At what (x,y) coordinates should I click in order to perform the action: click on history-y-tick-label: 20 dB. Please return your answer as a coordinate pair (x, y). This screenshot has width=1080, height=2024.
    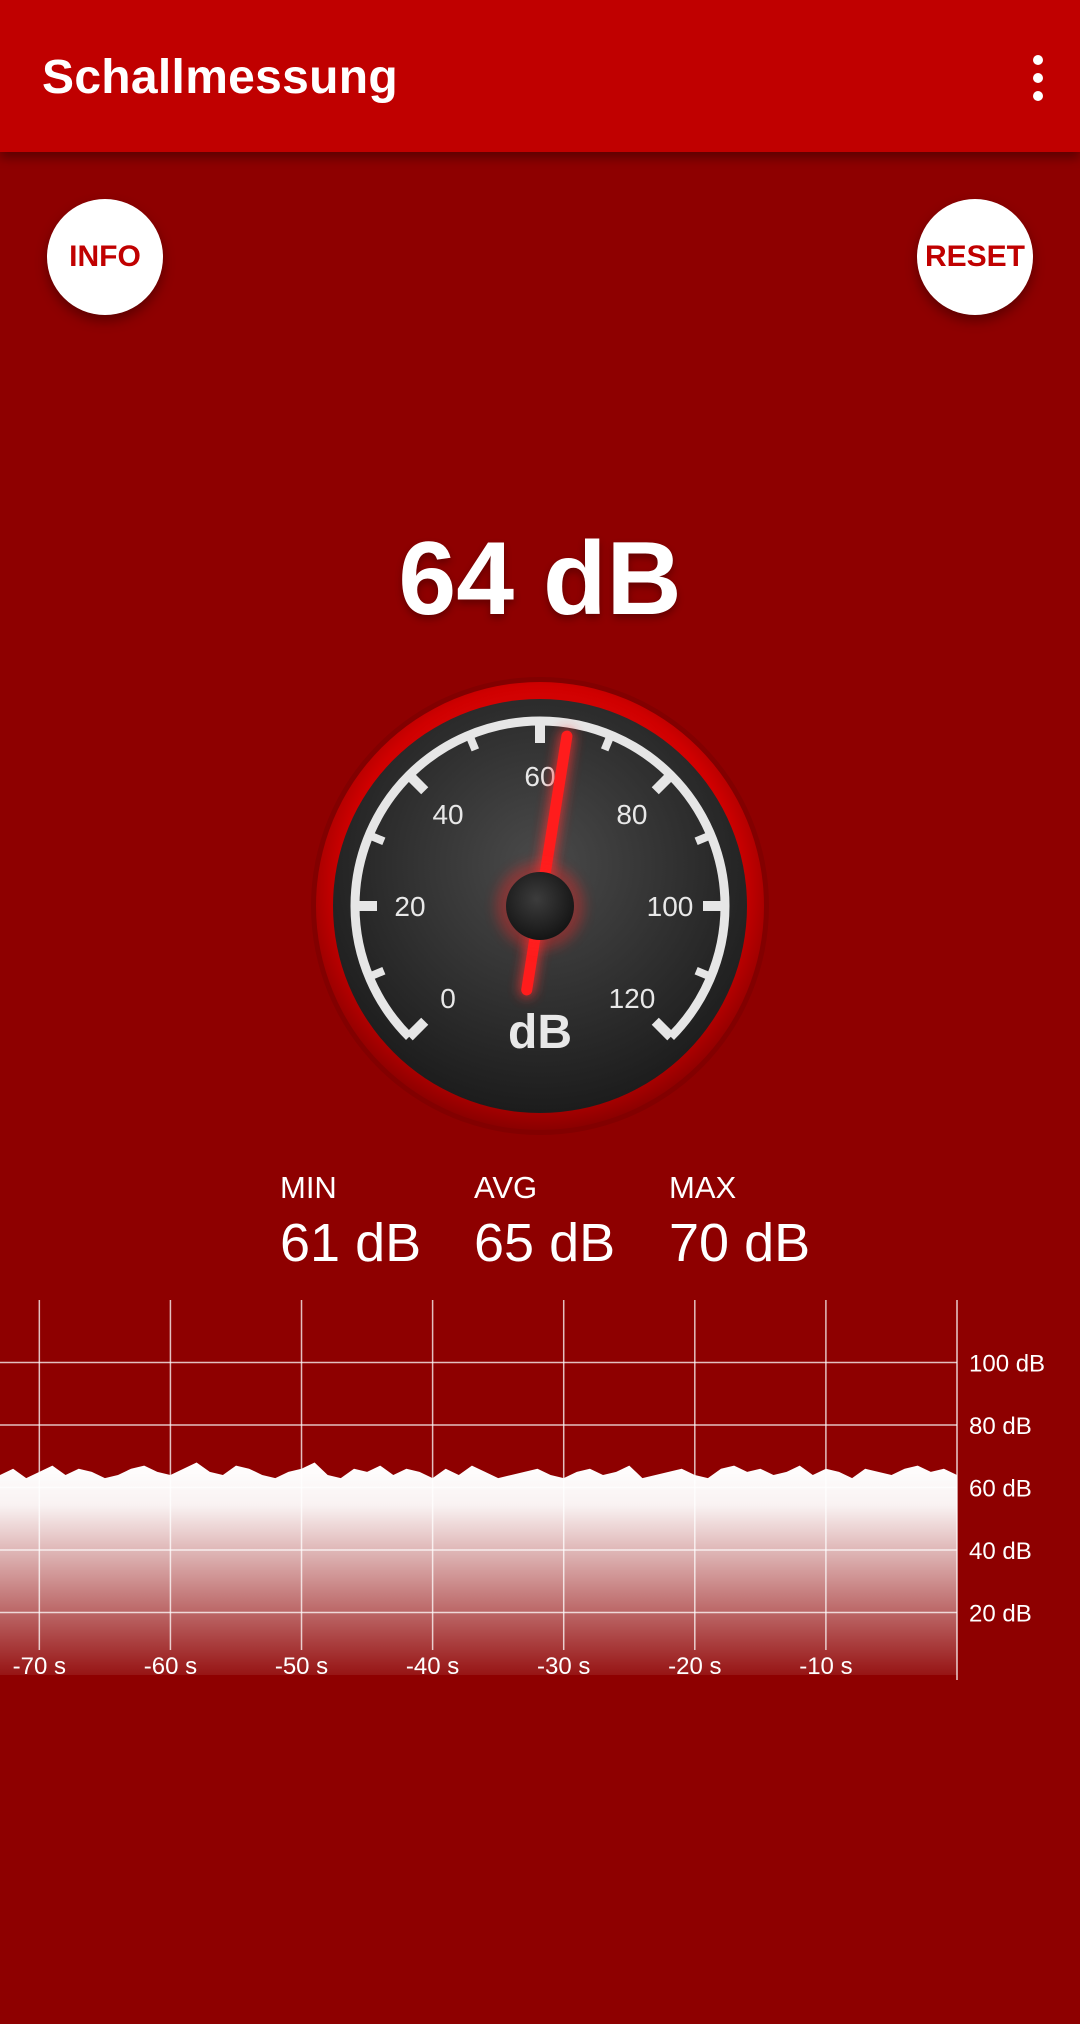
    Looking at the image, I should click on (1000, 1614).